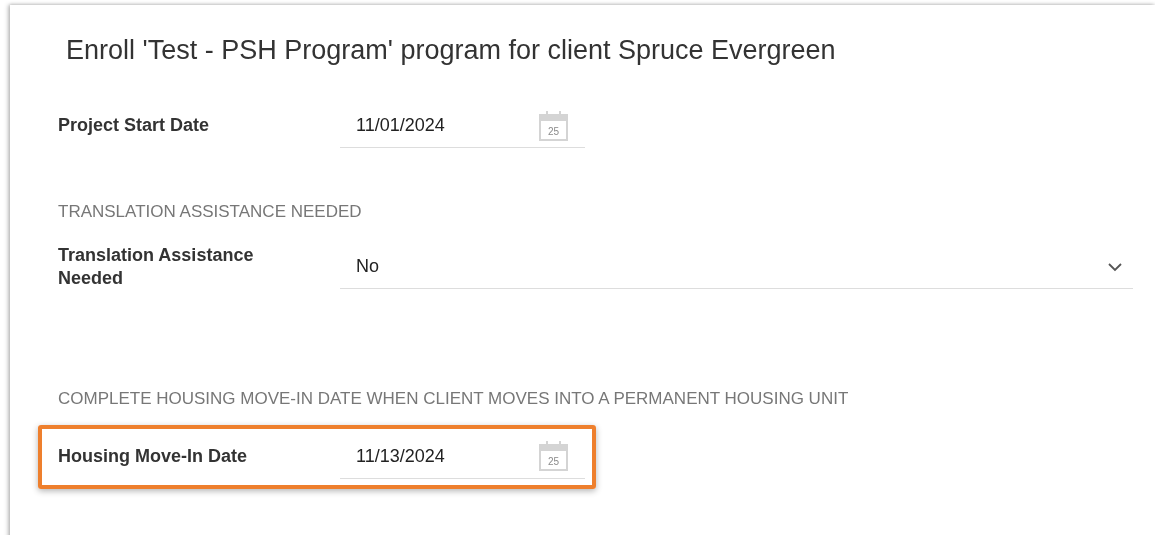  What do you see at coordinates (210, 212) in the screenshot?
I see `section-heading: TRANSLATION ASSISTANCE NEEDED` at bounding box center [210, 212].